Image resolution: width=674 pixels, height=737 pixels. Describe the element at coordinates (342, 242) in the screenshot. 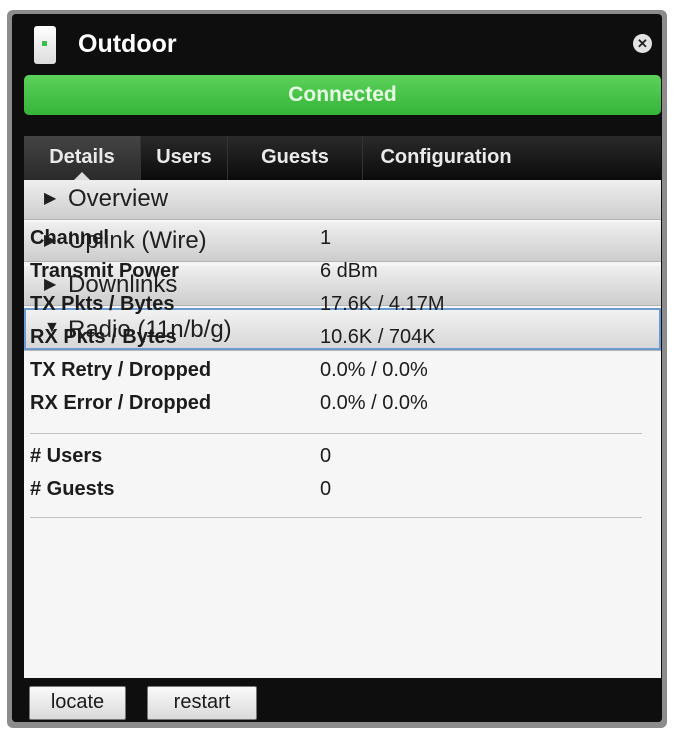

I see `section-uplink: ▶ Uplink (Wire)` at that location.